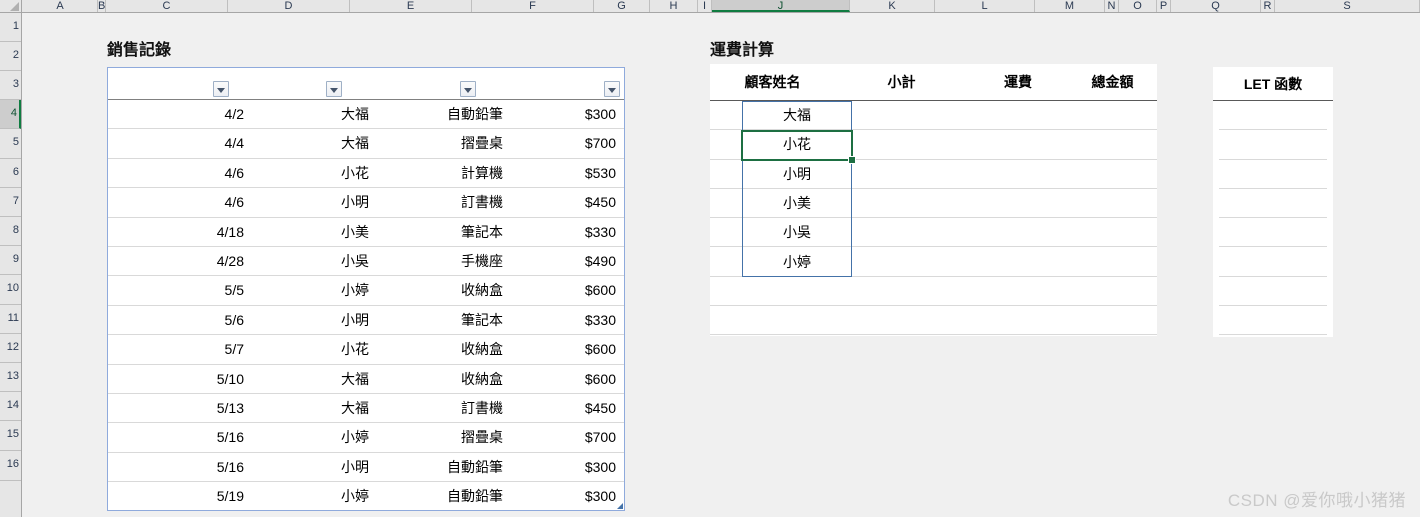  What do you see at coordinates (933, 321) in the screenshot?
I see `list-item` at bounding box center [933, 321].